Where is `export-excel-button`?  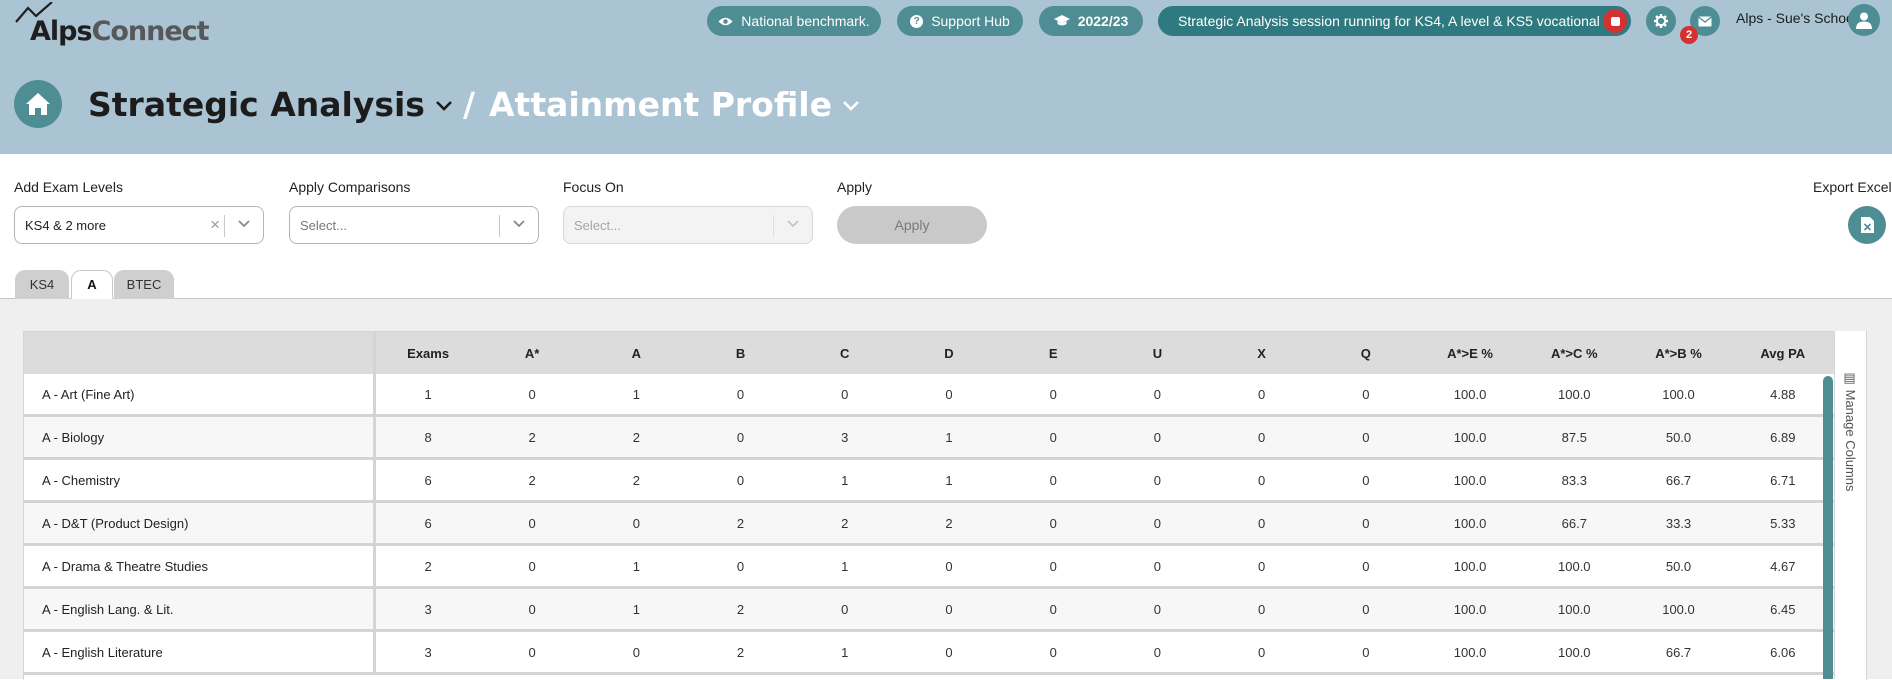 export-excel-button is located at coordinates (1867, 225).